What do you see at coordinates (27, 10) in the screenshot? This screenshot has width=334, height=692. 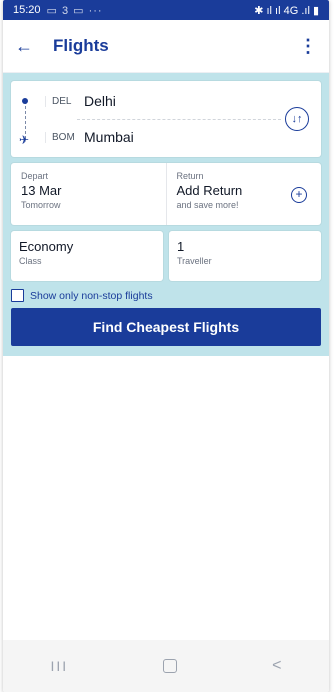 I see `status-time: 15:20` at bounding box center [27, 10].